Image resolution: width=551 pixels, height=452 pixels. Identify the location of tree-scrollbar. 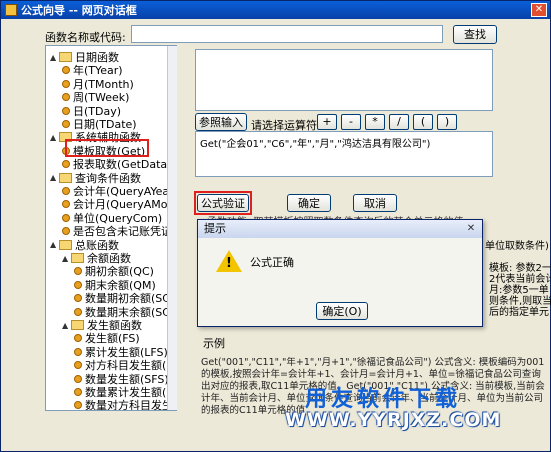
(172, 228).